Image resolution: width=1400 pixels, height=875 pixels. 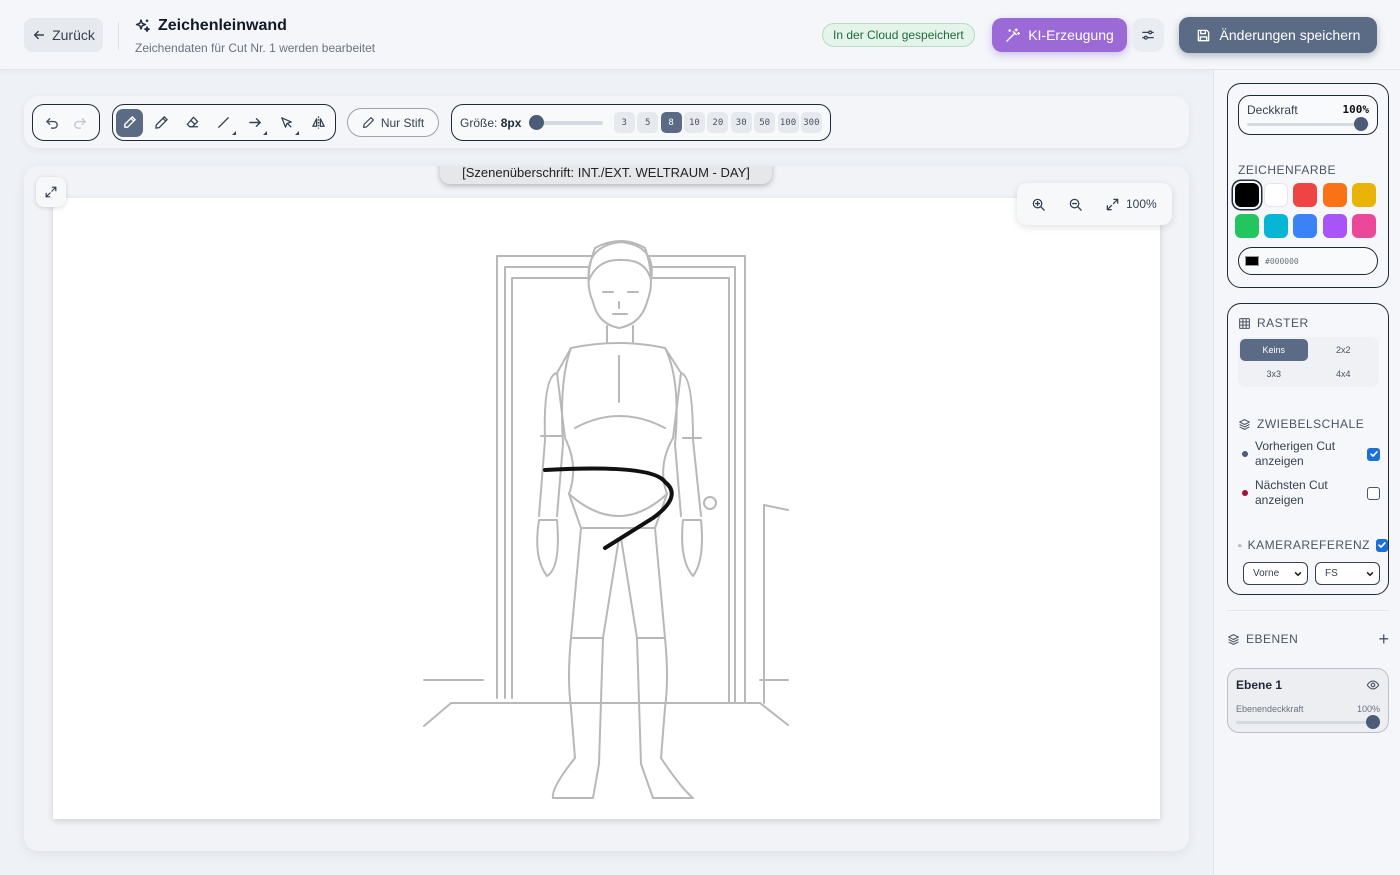 I want to click on size-preset-8: 8, so click(x=671, y=122).